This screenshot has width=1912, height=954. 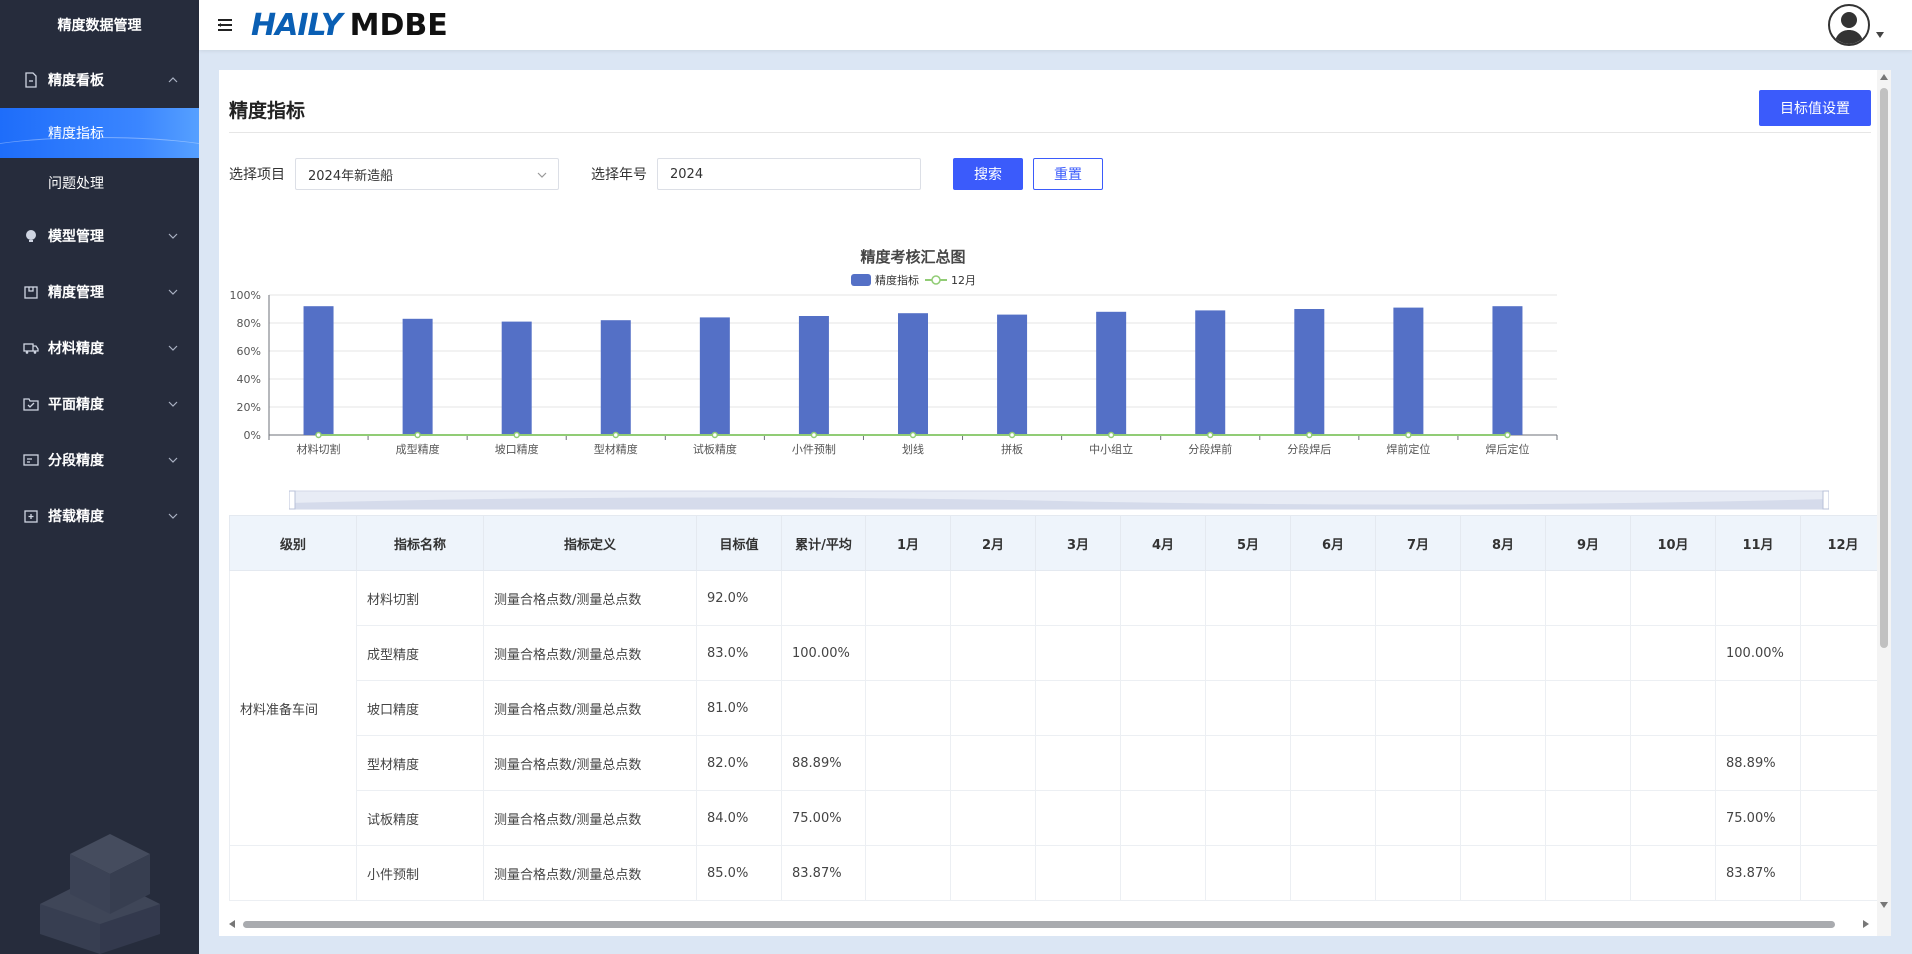 I want to click on x-tick-label: 成型精度, so click(x=418, y=449).